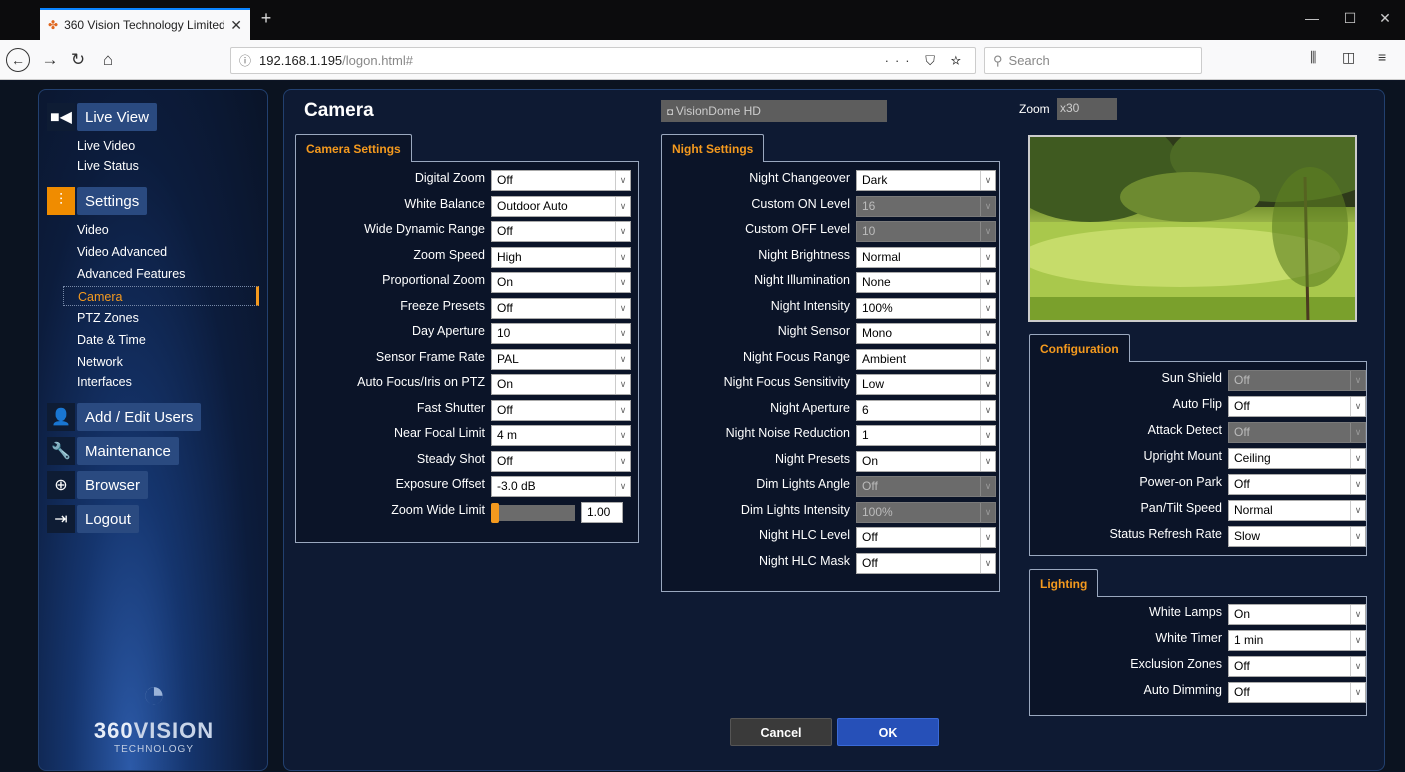 The image size is (1405, 772). Describe the element at coordinates (1093, 60) in the screenshot. I see `search-input: ⚲ Search` at that location.